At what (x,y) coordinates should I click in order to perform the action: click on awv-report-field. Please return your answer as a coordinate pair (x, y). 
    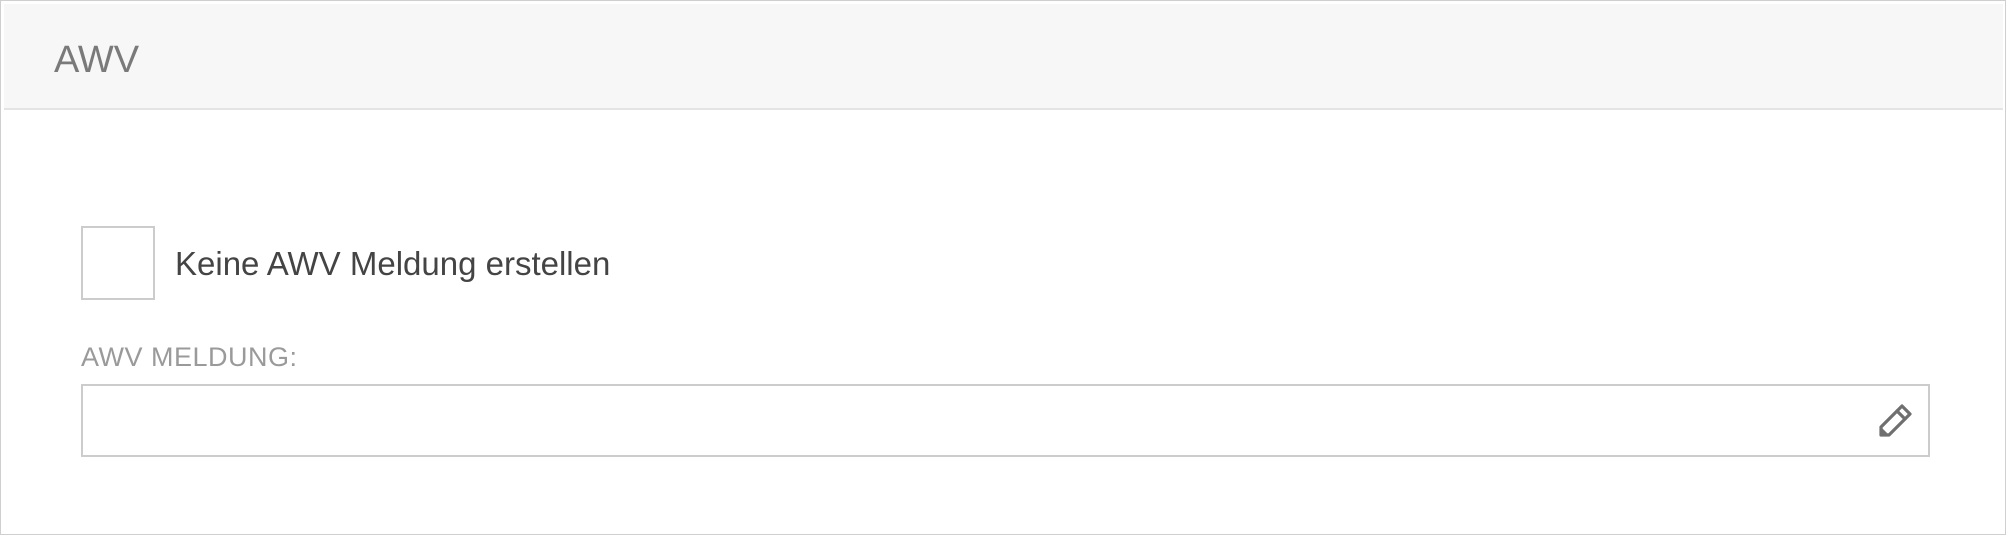
    Looking at the image, I should click on (1005, 420).